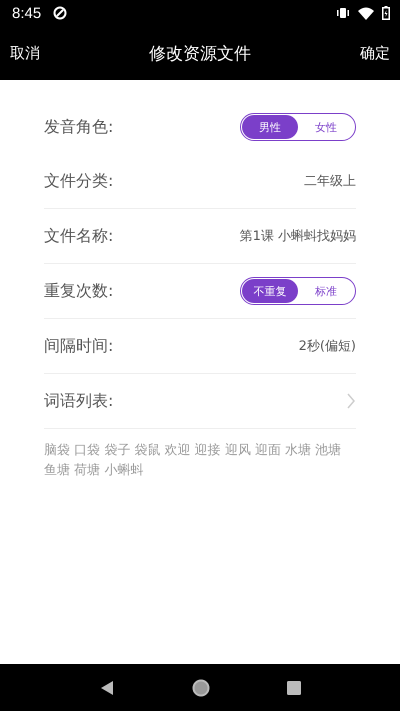 This screenshot has height=711, width=400. What do you see at coordinates (270, 291) in the screenshot?
I see `segment-option: 不重复` at bounding box center [270, 291].